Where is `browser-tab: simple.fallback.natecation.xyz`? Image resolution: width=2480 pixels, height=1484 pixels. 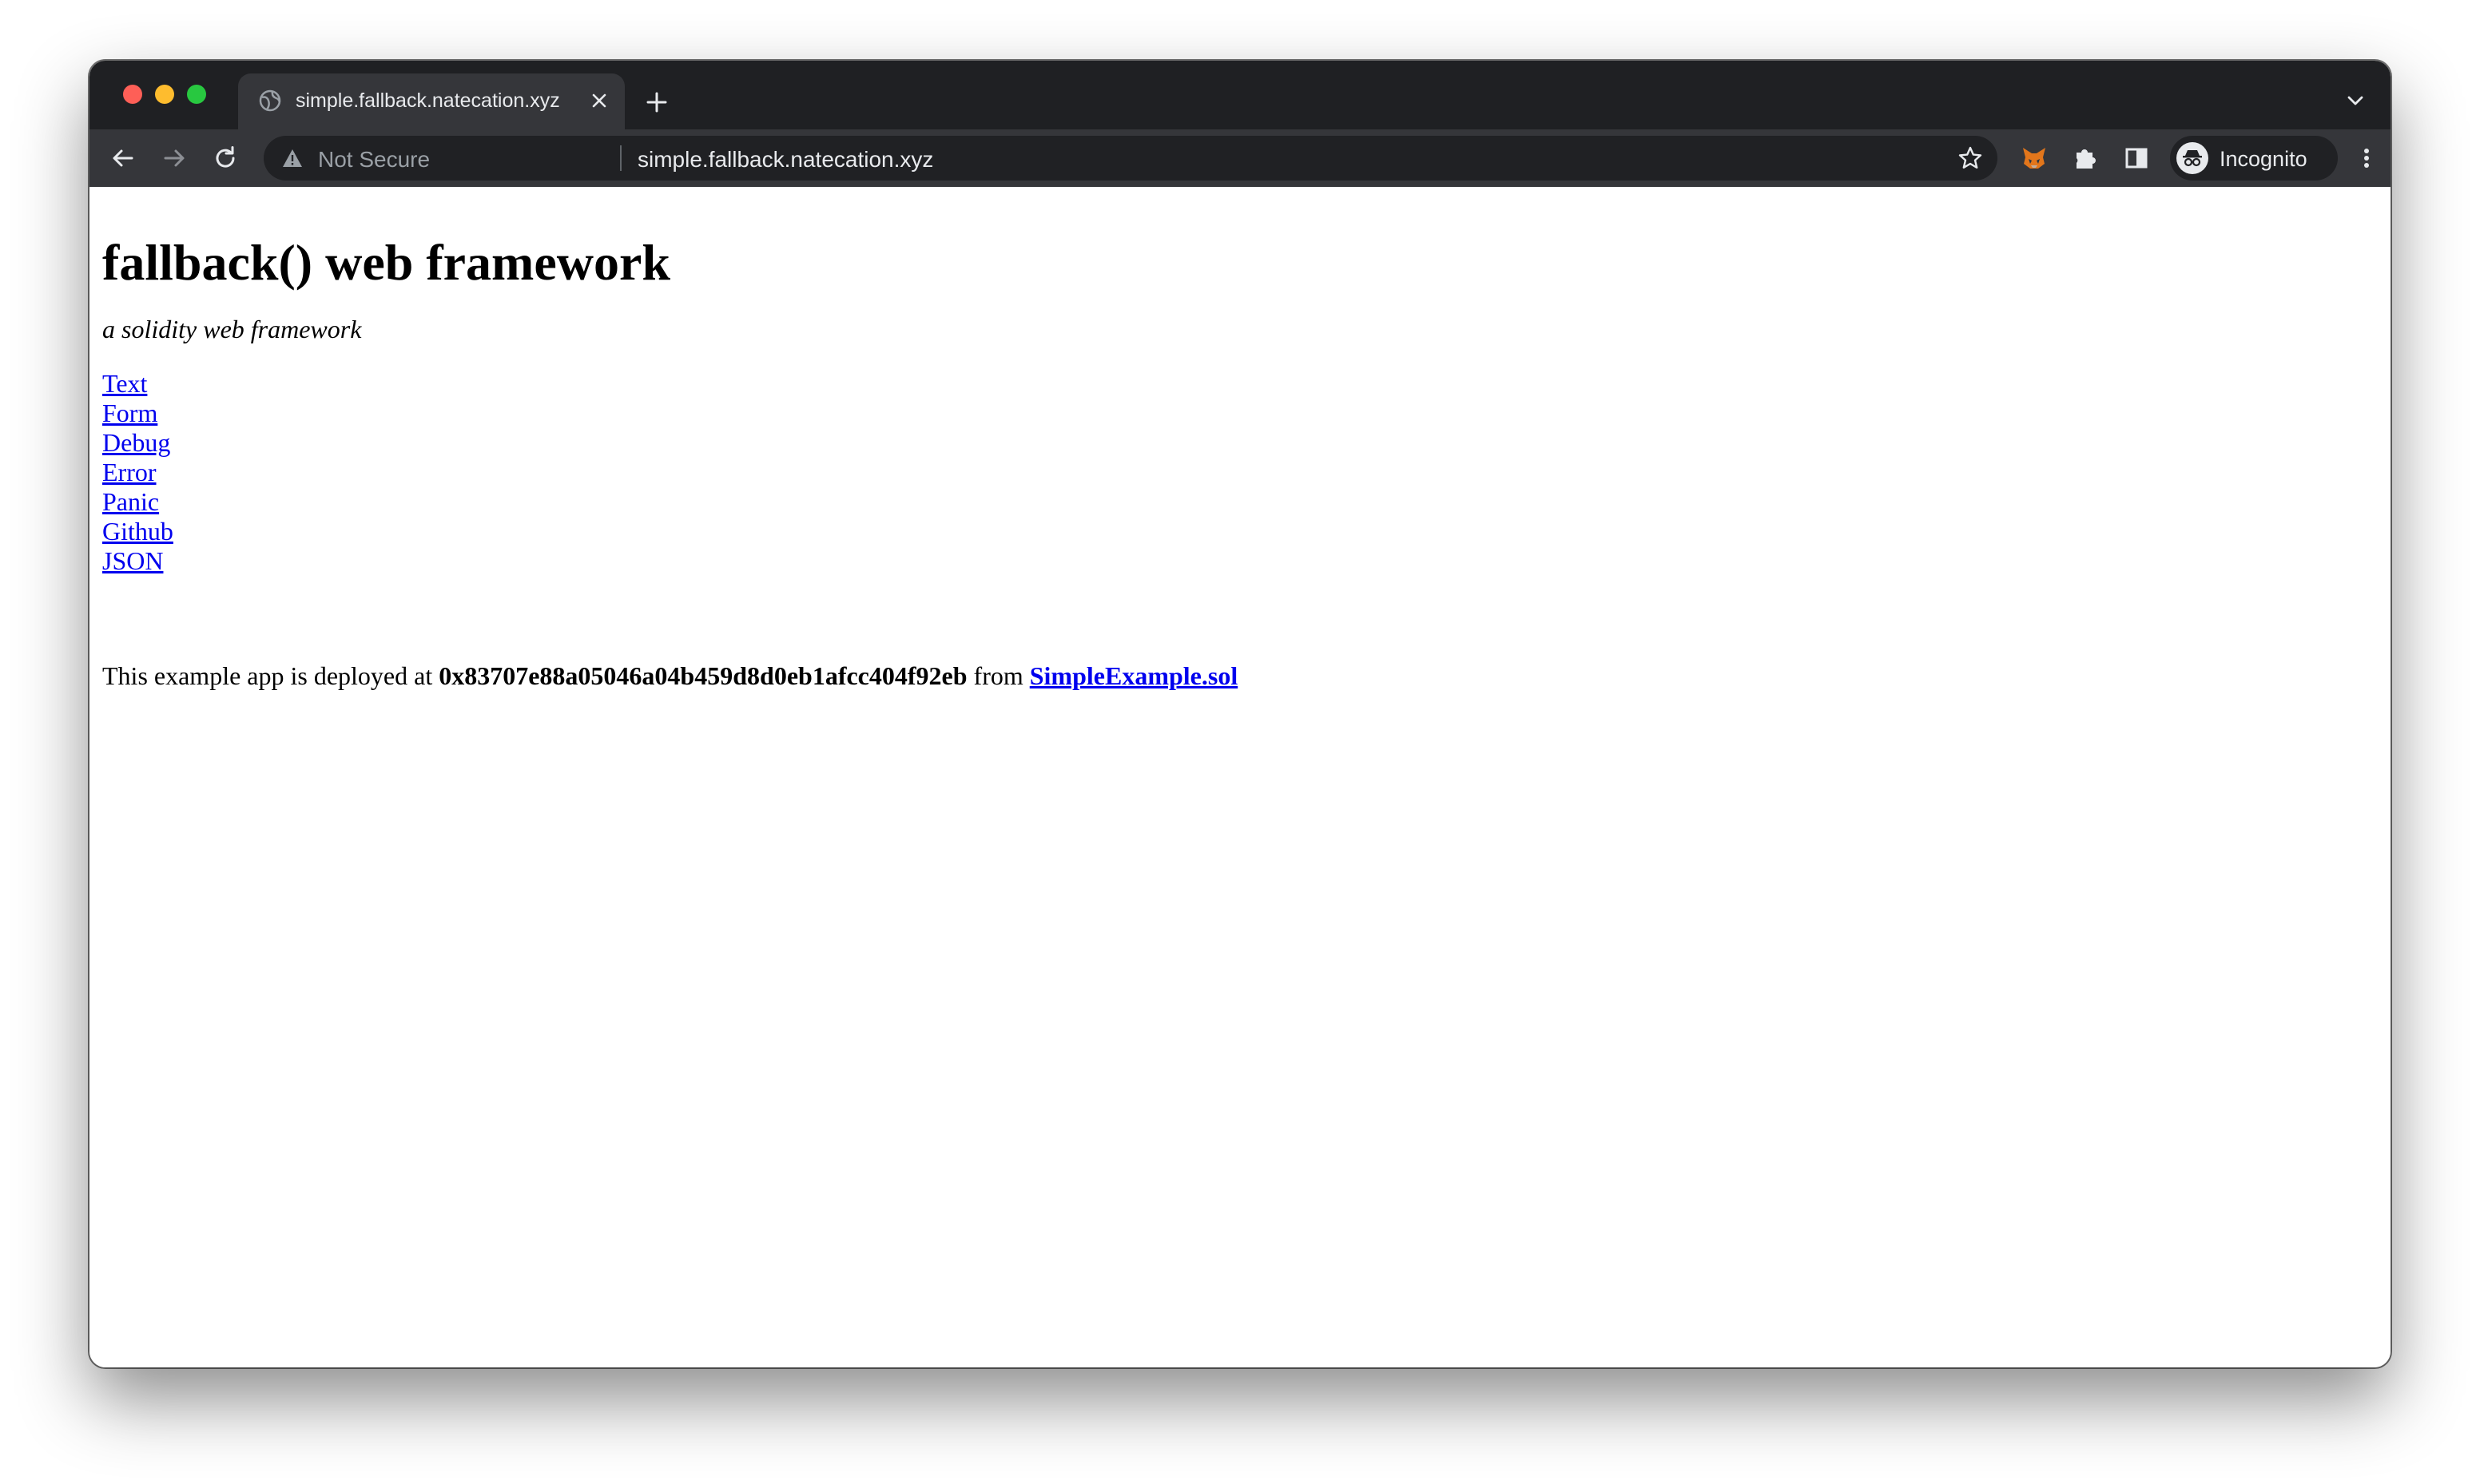 browser-tab: simple.fallback.natecation.xyz is located at coordinates (432, 101).